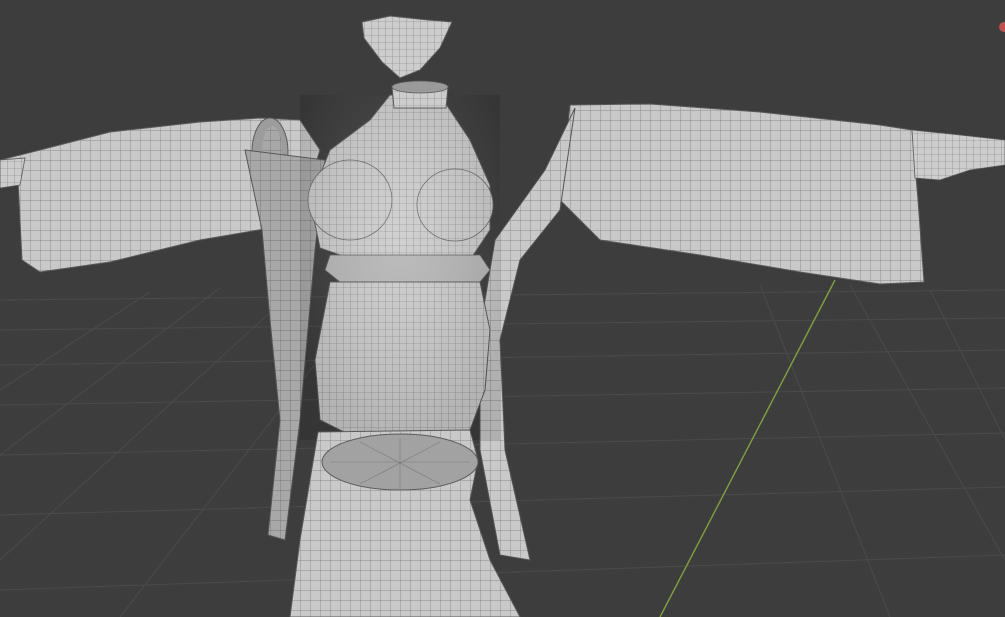 This screenshot has height=617, width=1005. Describe the element at coordinates (420, 94) in the screenshot. I see `neck` at that location.